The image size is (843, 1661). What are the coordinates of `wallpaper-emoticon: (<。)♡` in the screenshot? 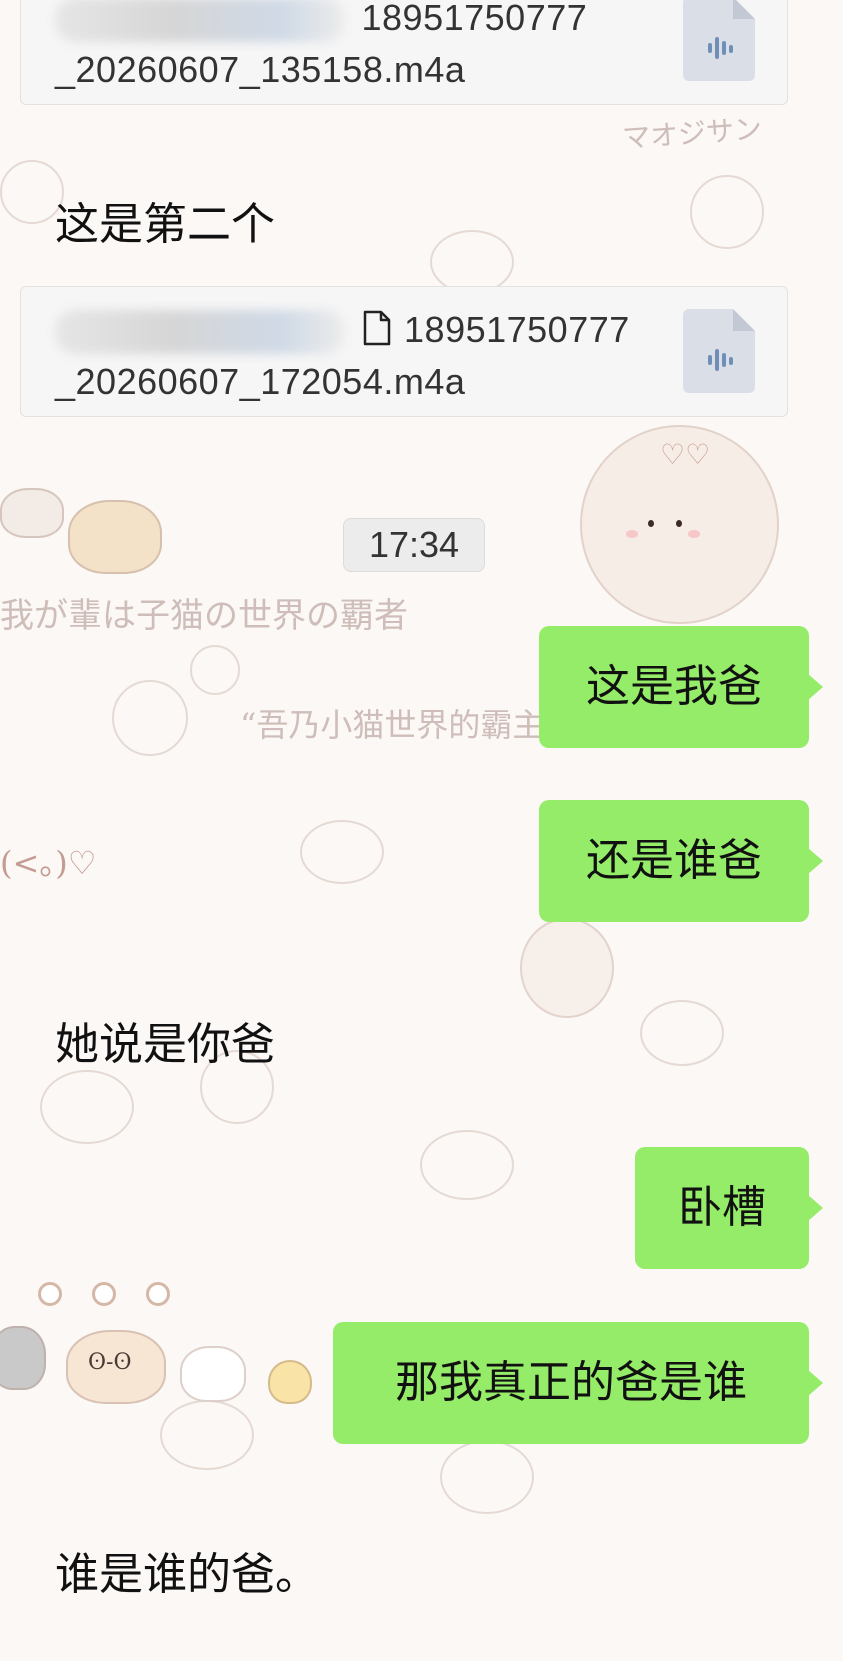 It's located at (48, 863).